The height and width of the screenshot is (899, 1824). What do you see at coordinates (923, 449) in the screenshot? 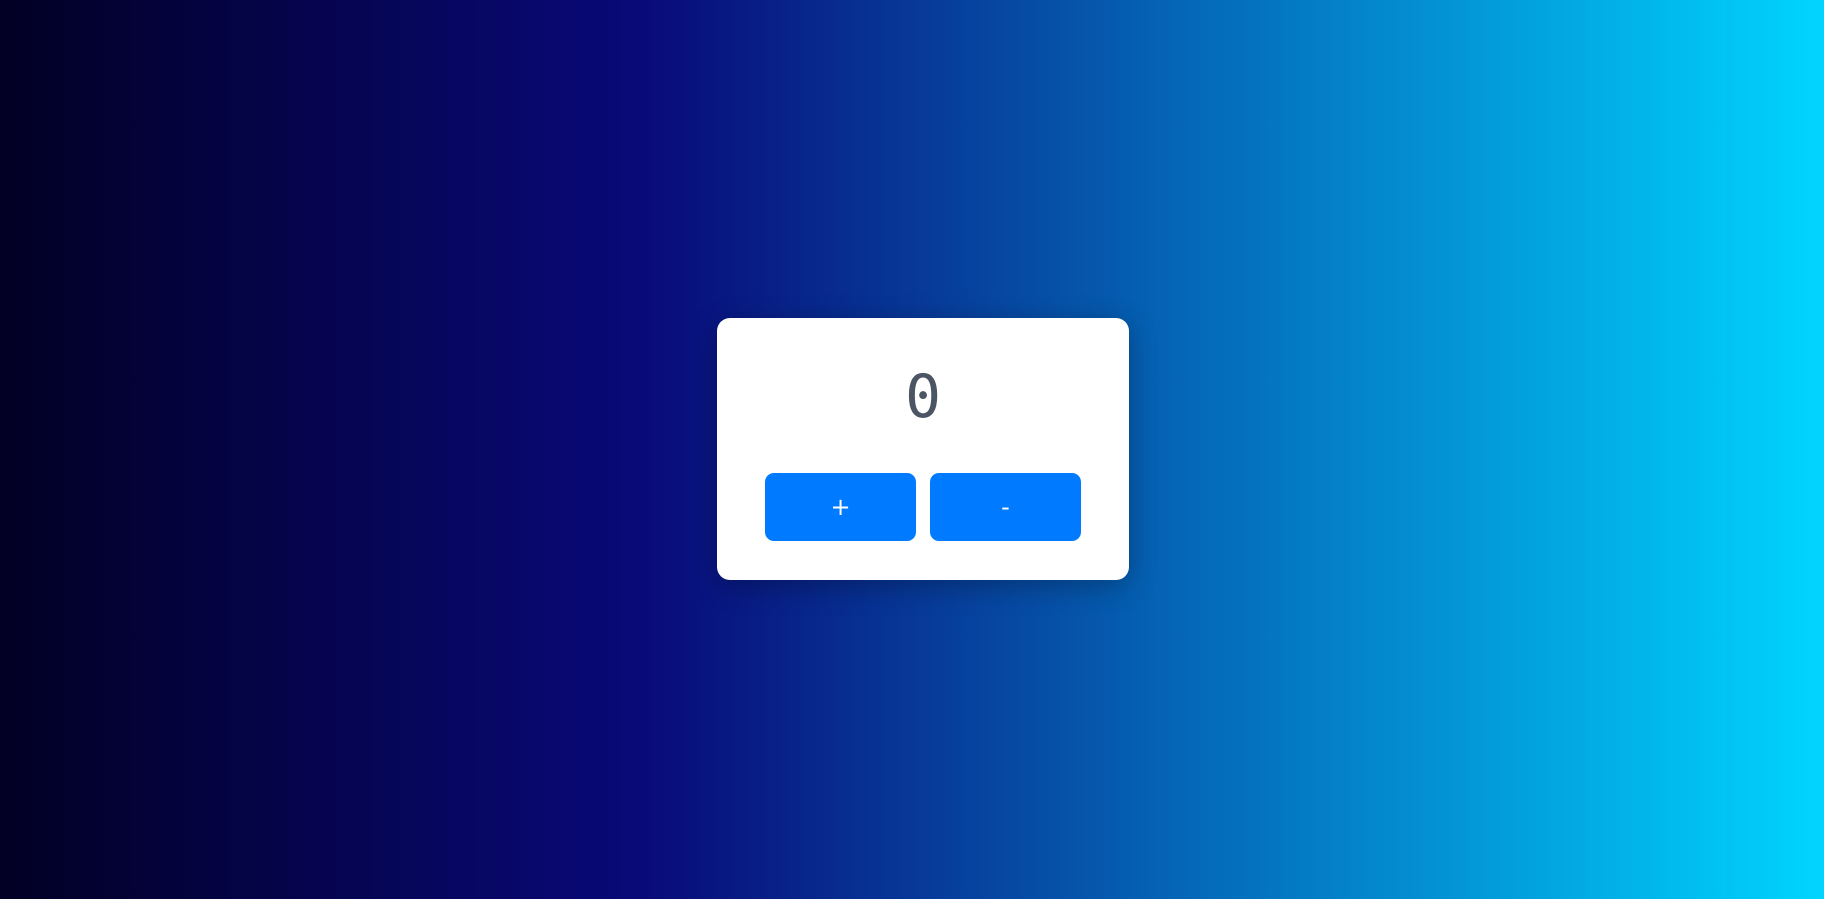
I see `counter-card: 0 + -` at bounding box center [923, 449].